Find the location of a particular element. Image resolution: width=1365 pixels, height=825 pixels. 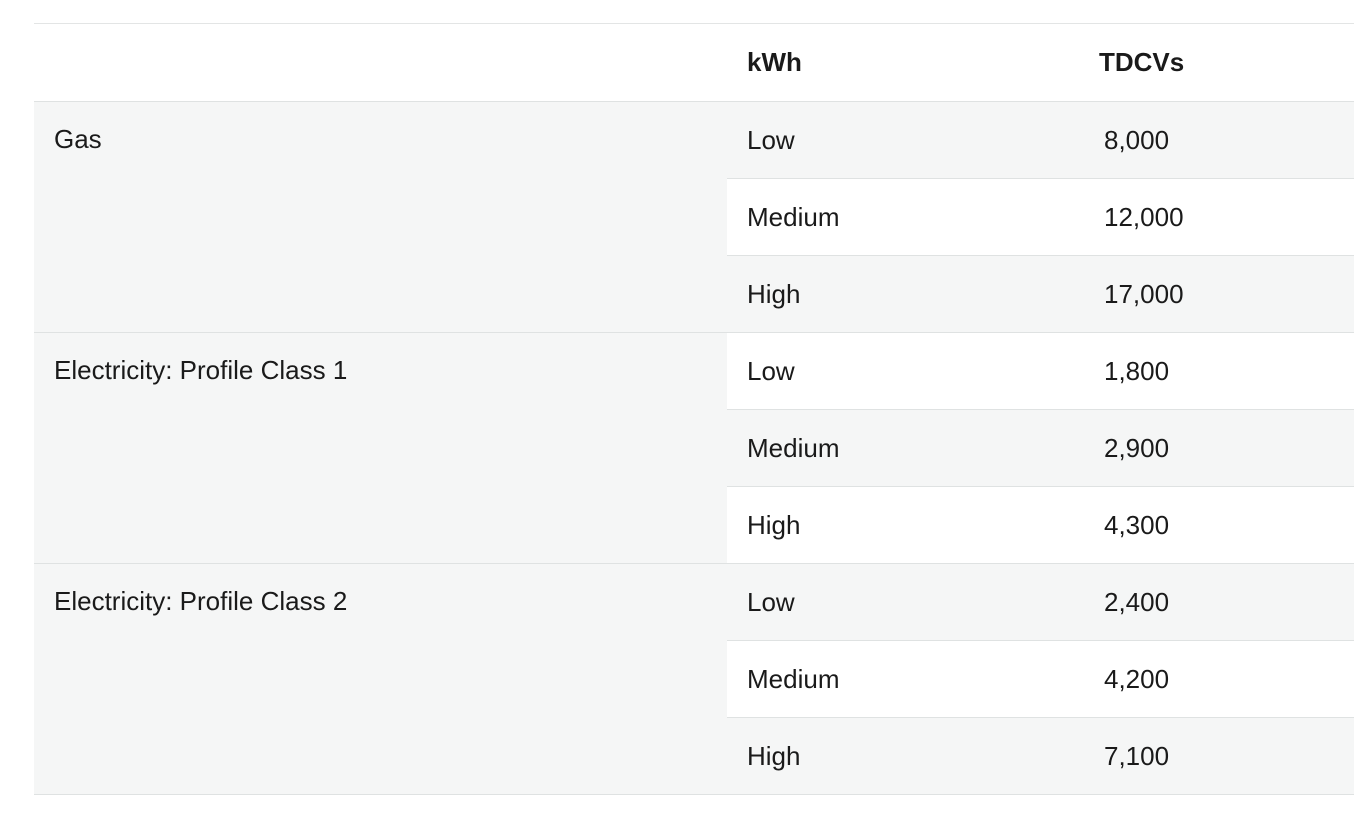

tdcv-value: 1,800 is located at coordinates (1132, 371).